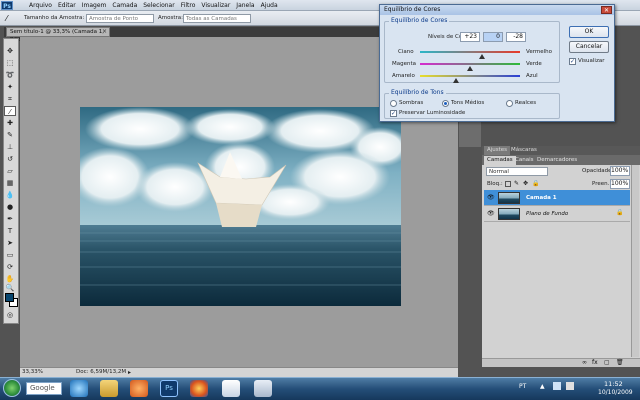 The height and width of the screenshot is (400, 640). Describe the element at coordinates (535, 183) in the screenshot. I see `lock-all-icon: 🔒` at that location.